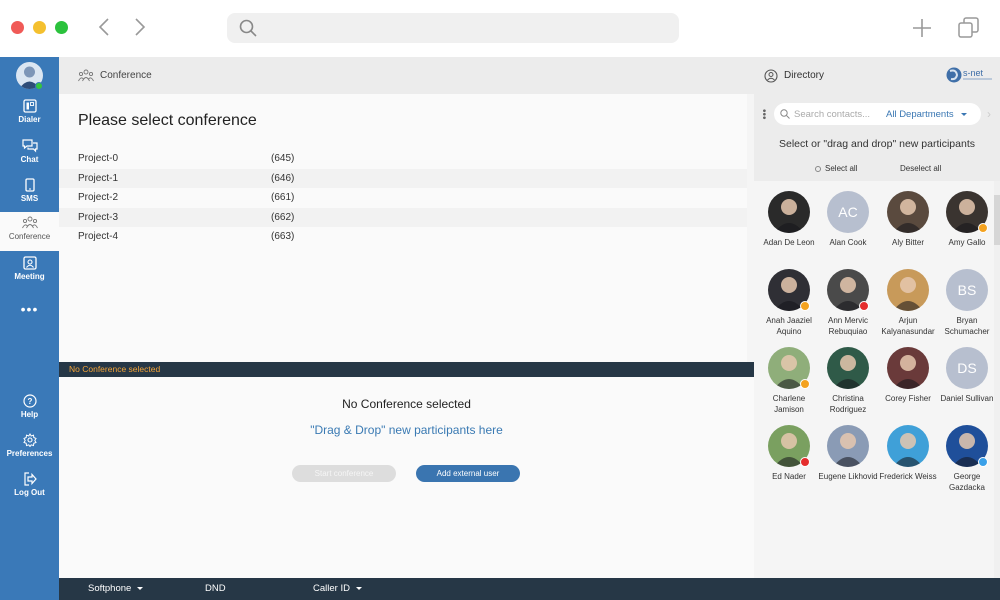  What do you see at coordinates (358, 588) in the screenshot?
I see `caret-down-icon` at bounding box center [358, 588].